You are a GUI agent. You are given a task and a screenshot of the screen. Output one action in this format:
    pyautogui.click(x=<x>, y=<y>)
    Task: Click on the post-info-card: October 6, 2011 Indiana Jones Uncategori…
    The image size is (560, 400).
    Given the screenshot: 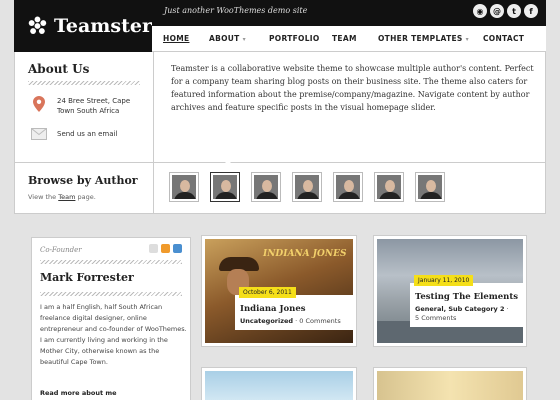 What is the action you would take?
    pyautogui.click(x=294, y=308)
    